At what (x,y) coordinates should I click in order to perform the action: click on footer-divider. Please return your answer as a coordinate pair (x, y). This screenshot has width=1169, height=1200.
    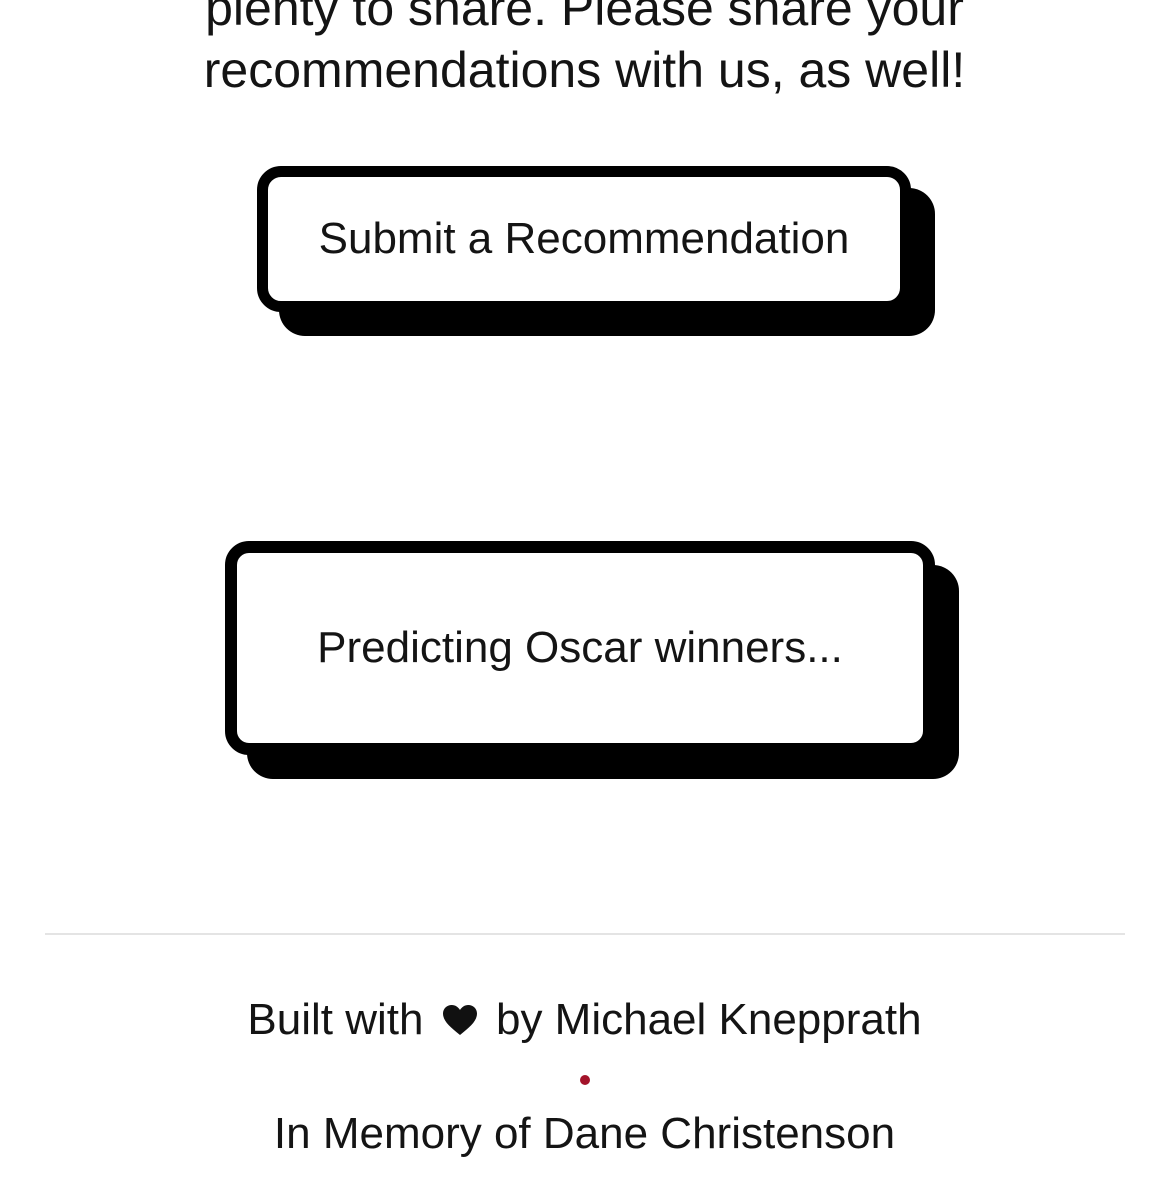
    Looking at the image, I should click on (585, 934).